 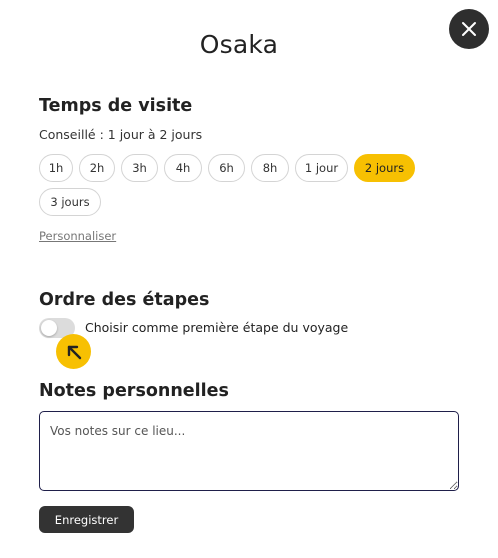 I want to click on duration-chip-6h: 6h, so click(x=226, y=168).